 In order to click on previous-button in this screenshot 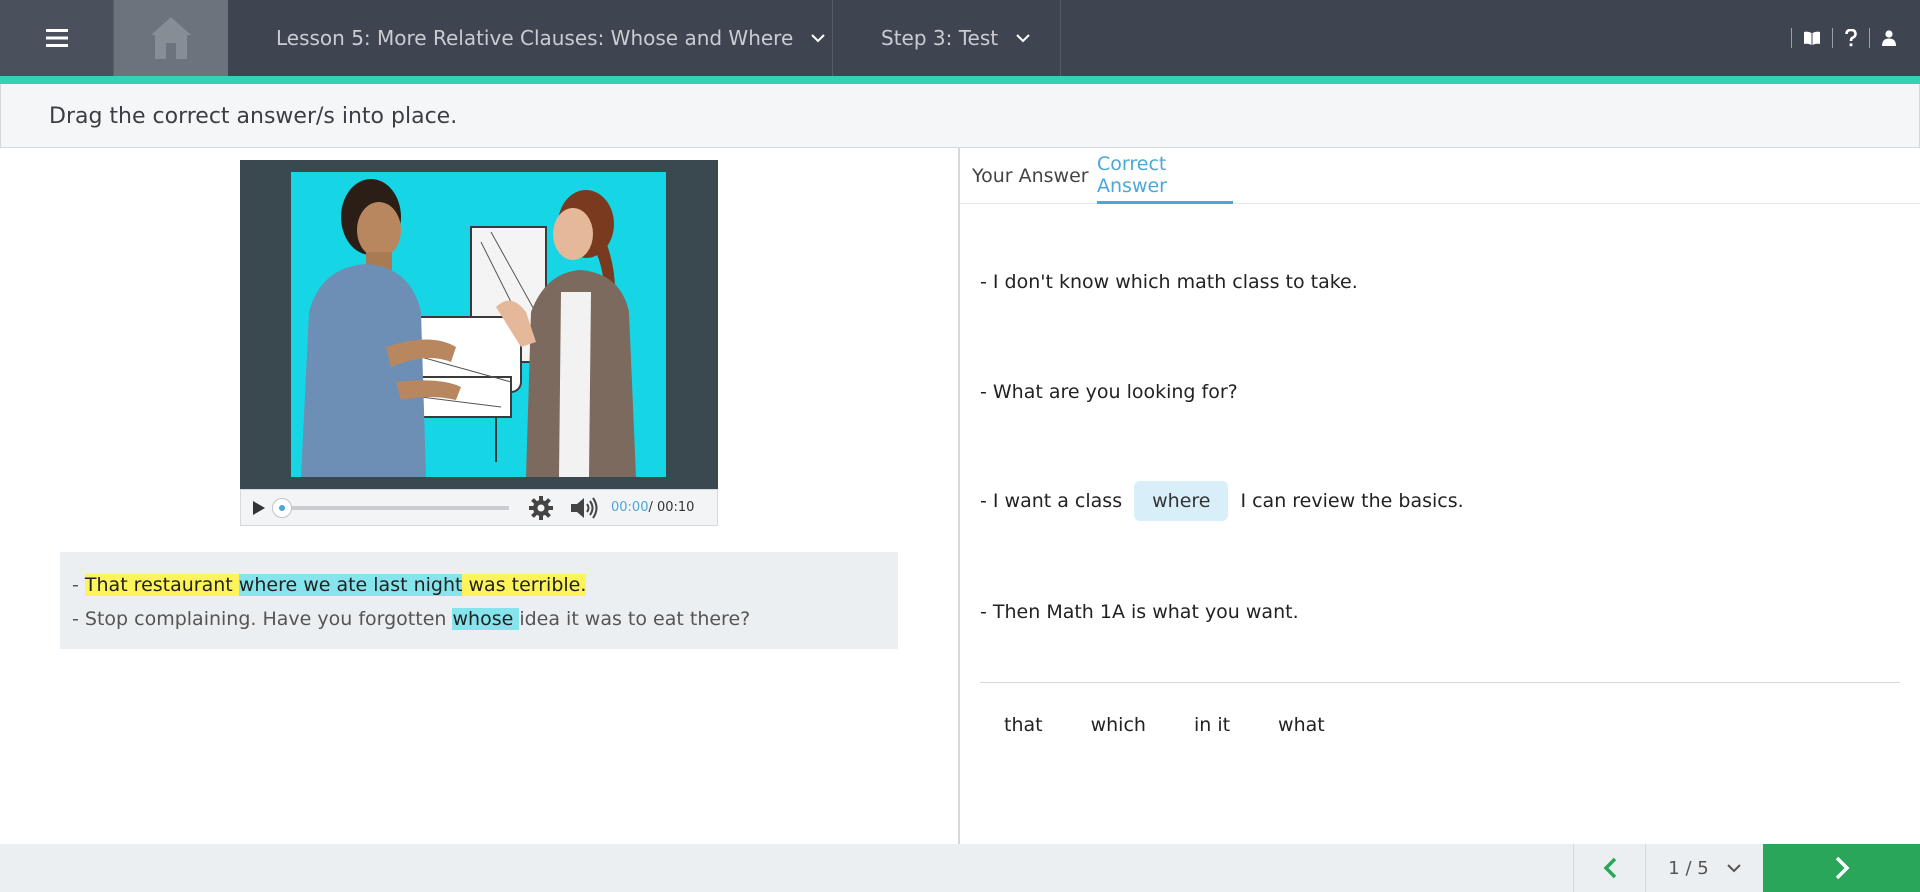, I will do `click(1609, 868)`.